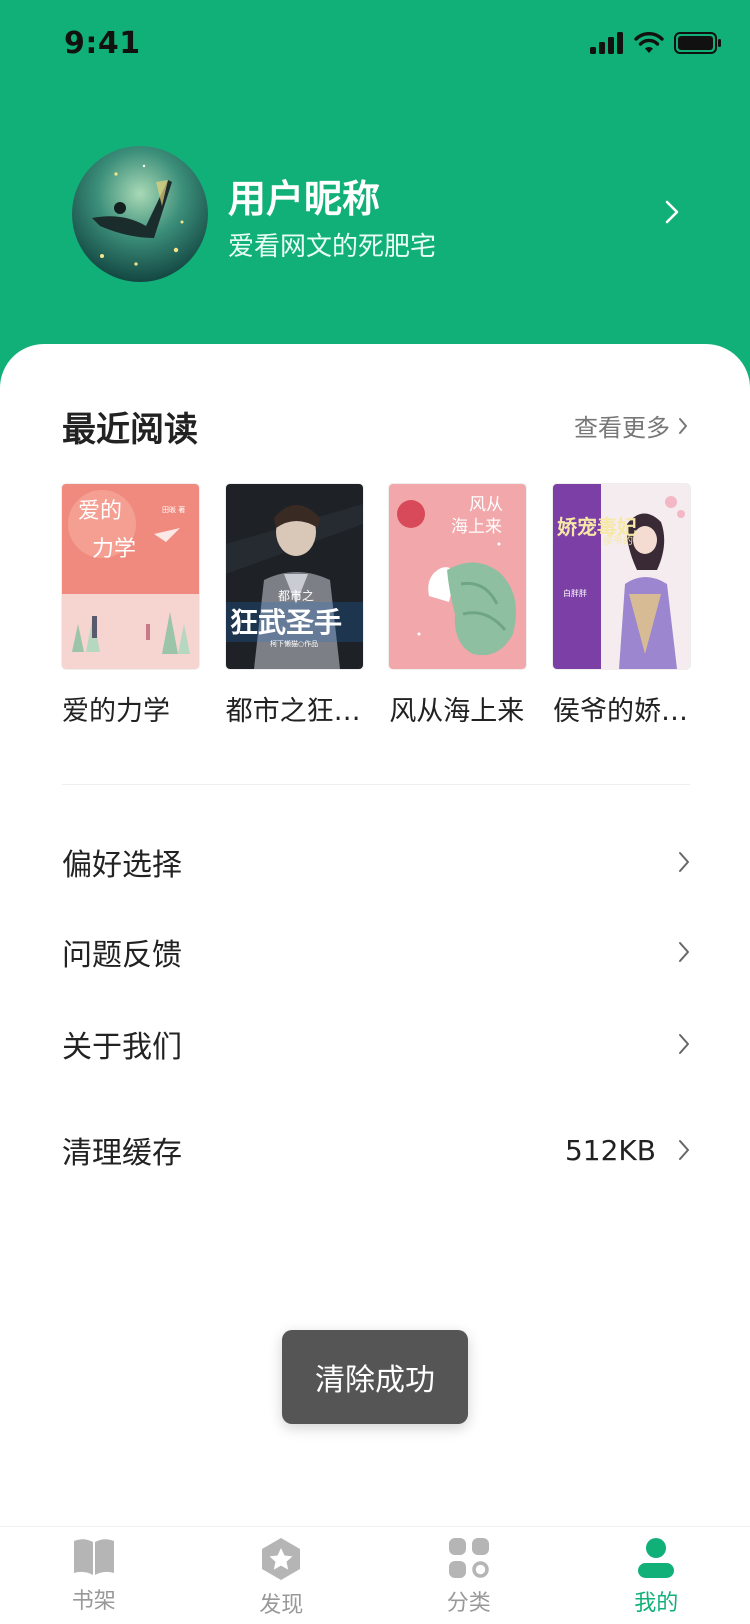 This screenshot has height=1624, width=750. I want to click on menu-item-label: 问题反馈, so click(122, 955).